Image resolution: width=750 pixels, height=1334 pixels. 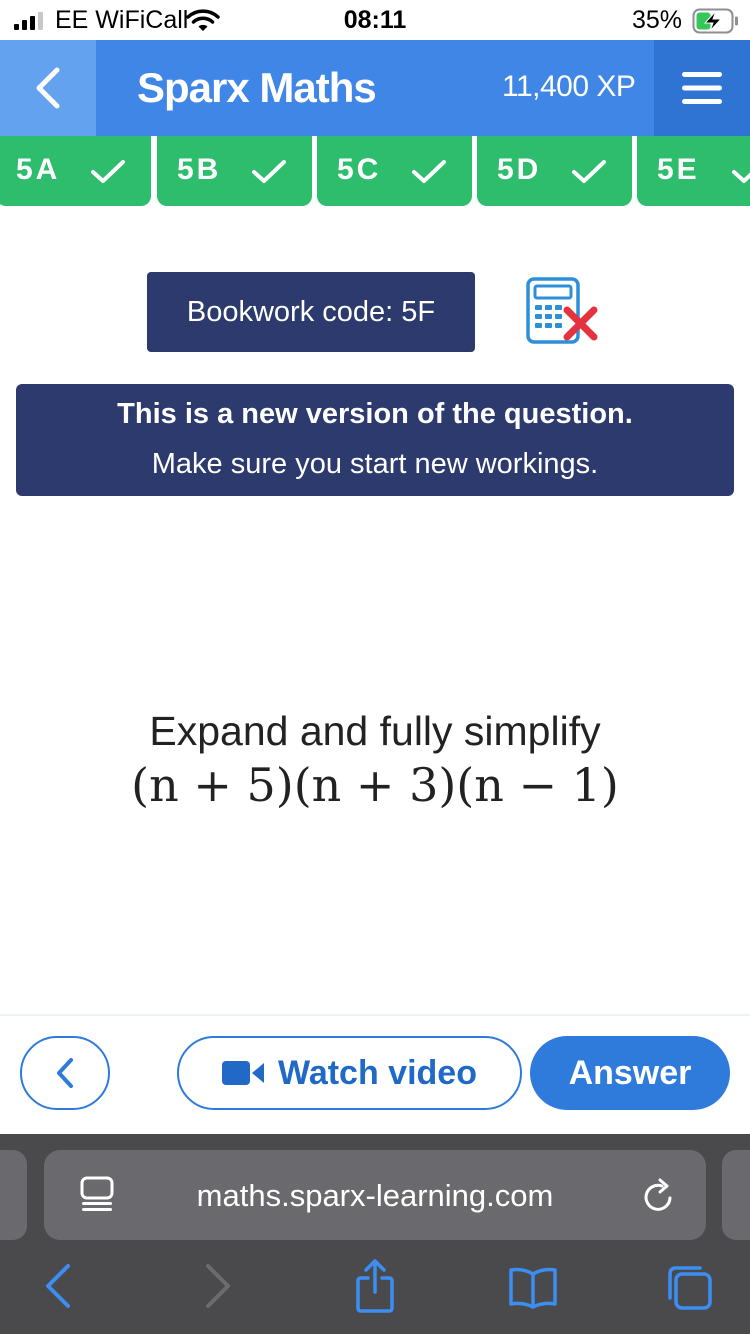 I want to click on watch-video-button: Watch video, so click(x=349, y=1073).